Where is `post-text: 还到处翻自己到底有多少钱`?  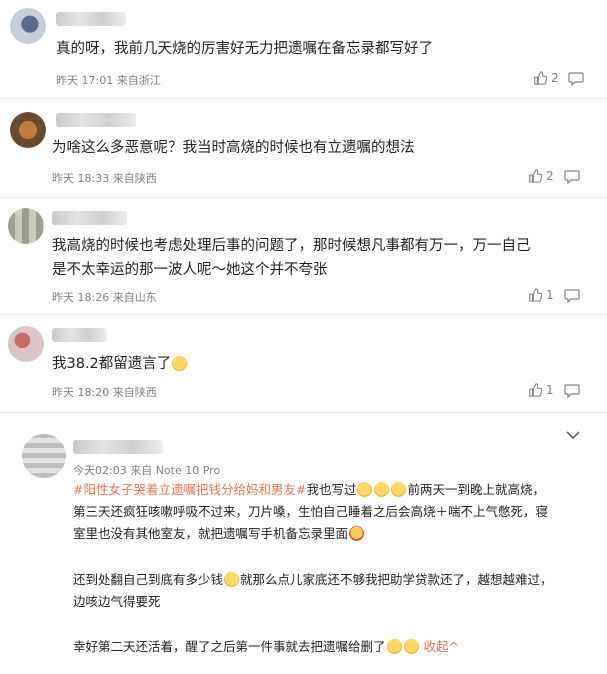 post-text: 还到处翻自己到底有多少钱 is located at coordinates (148, 579).